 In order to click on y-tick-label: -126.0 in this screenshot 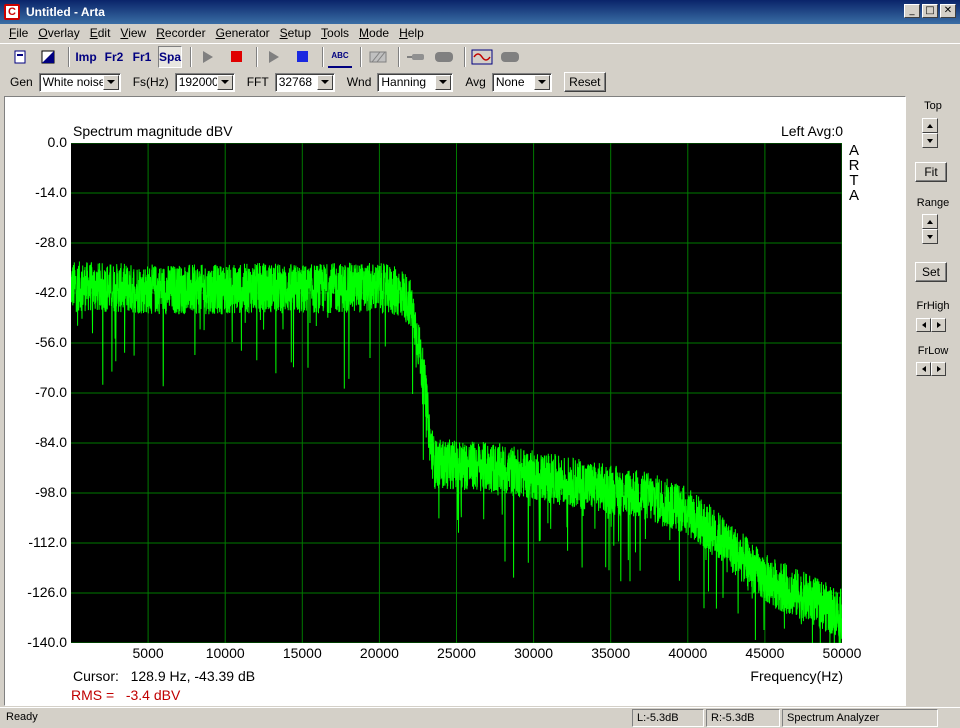, I will do `click(47, 592)`.